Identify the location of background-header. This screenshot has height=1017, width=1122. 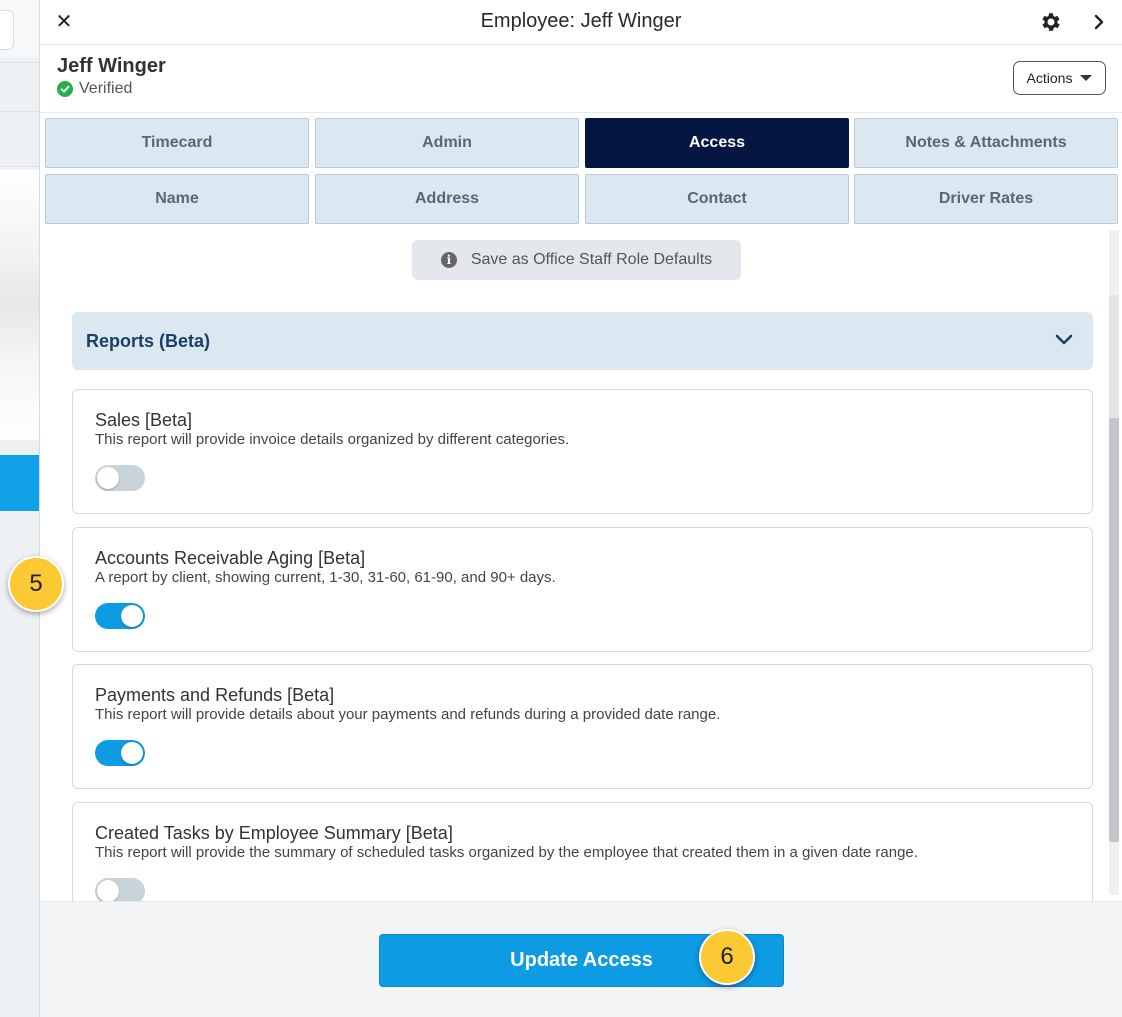
(20, 29).